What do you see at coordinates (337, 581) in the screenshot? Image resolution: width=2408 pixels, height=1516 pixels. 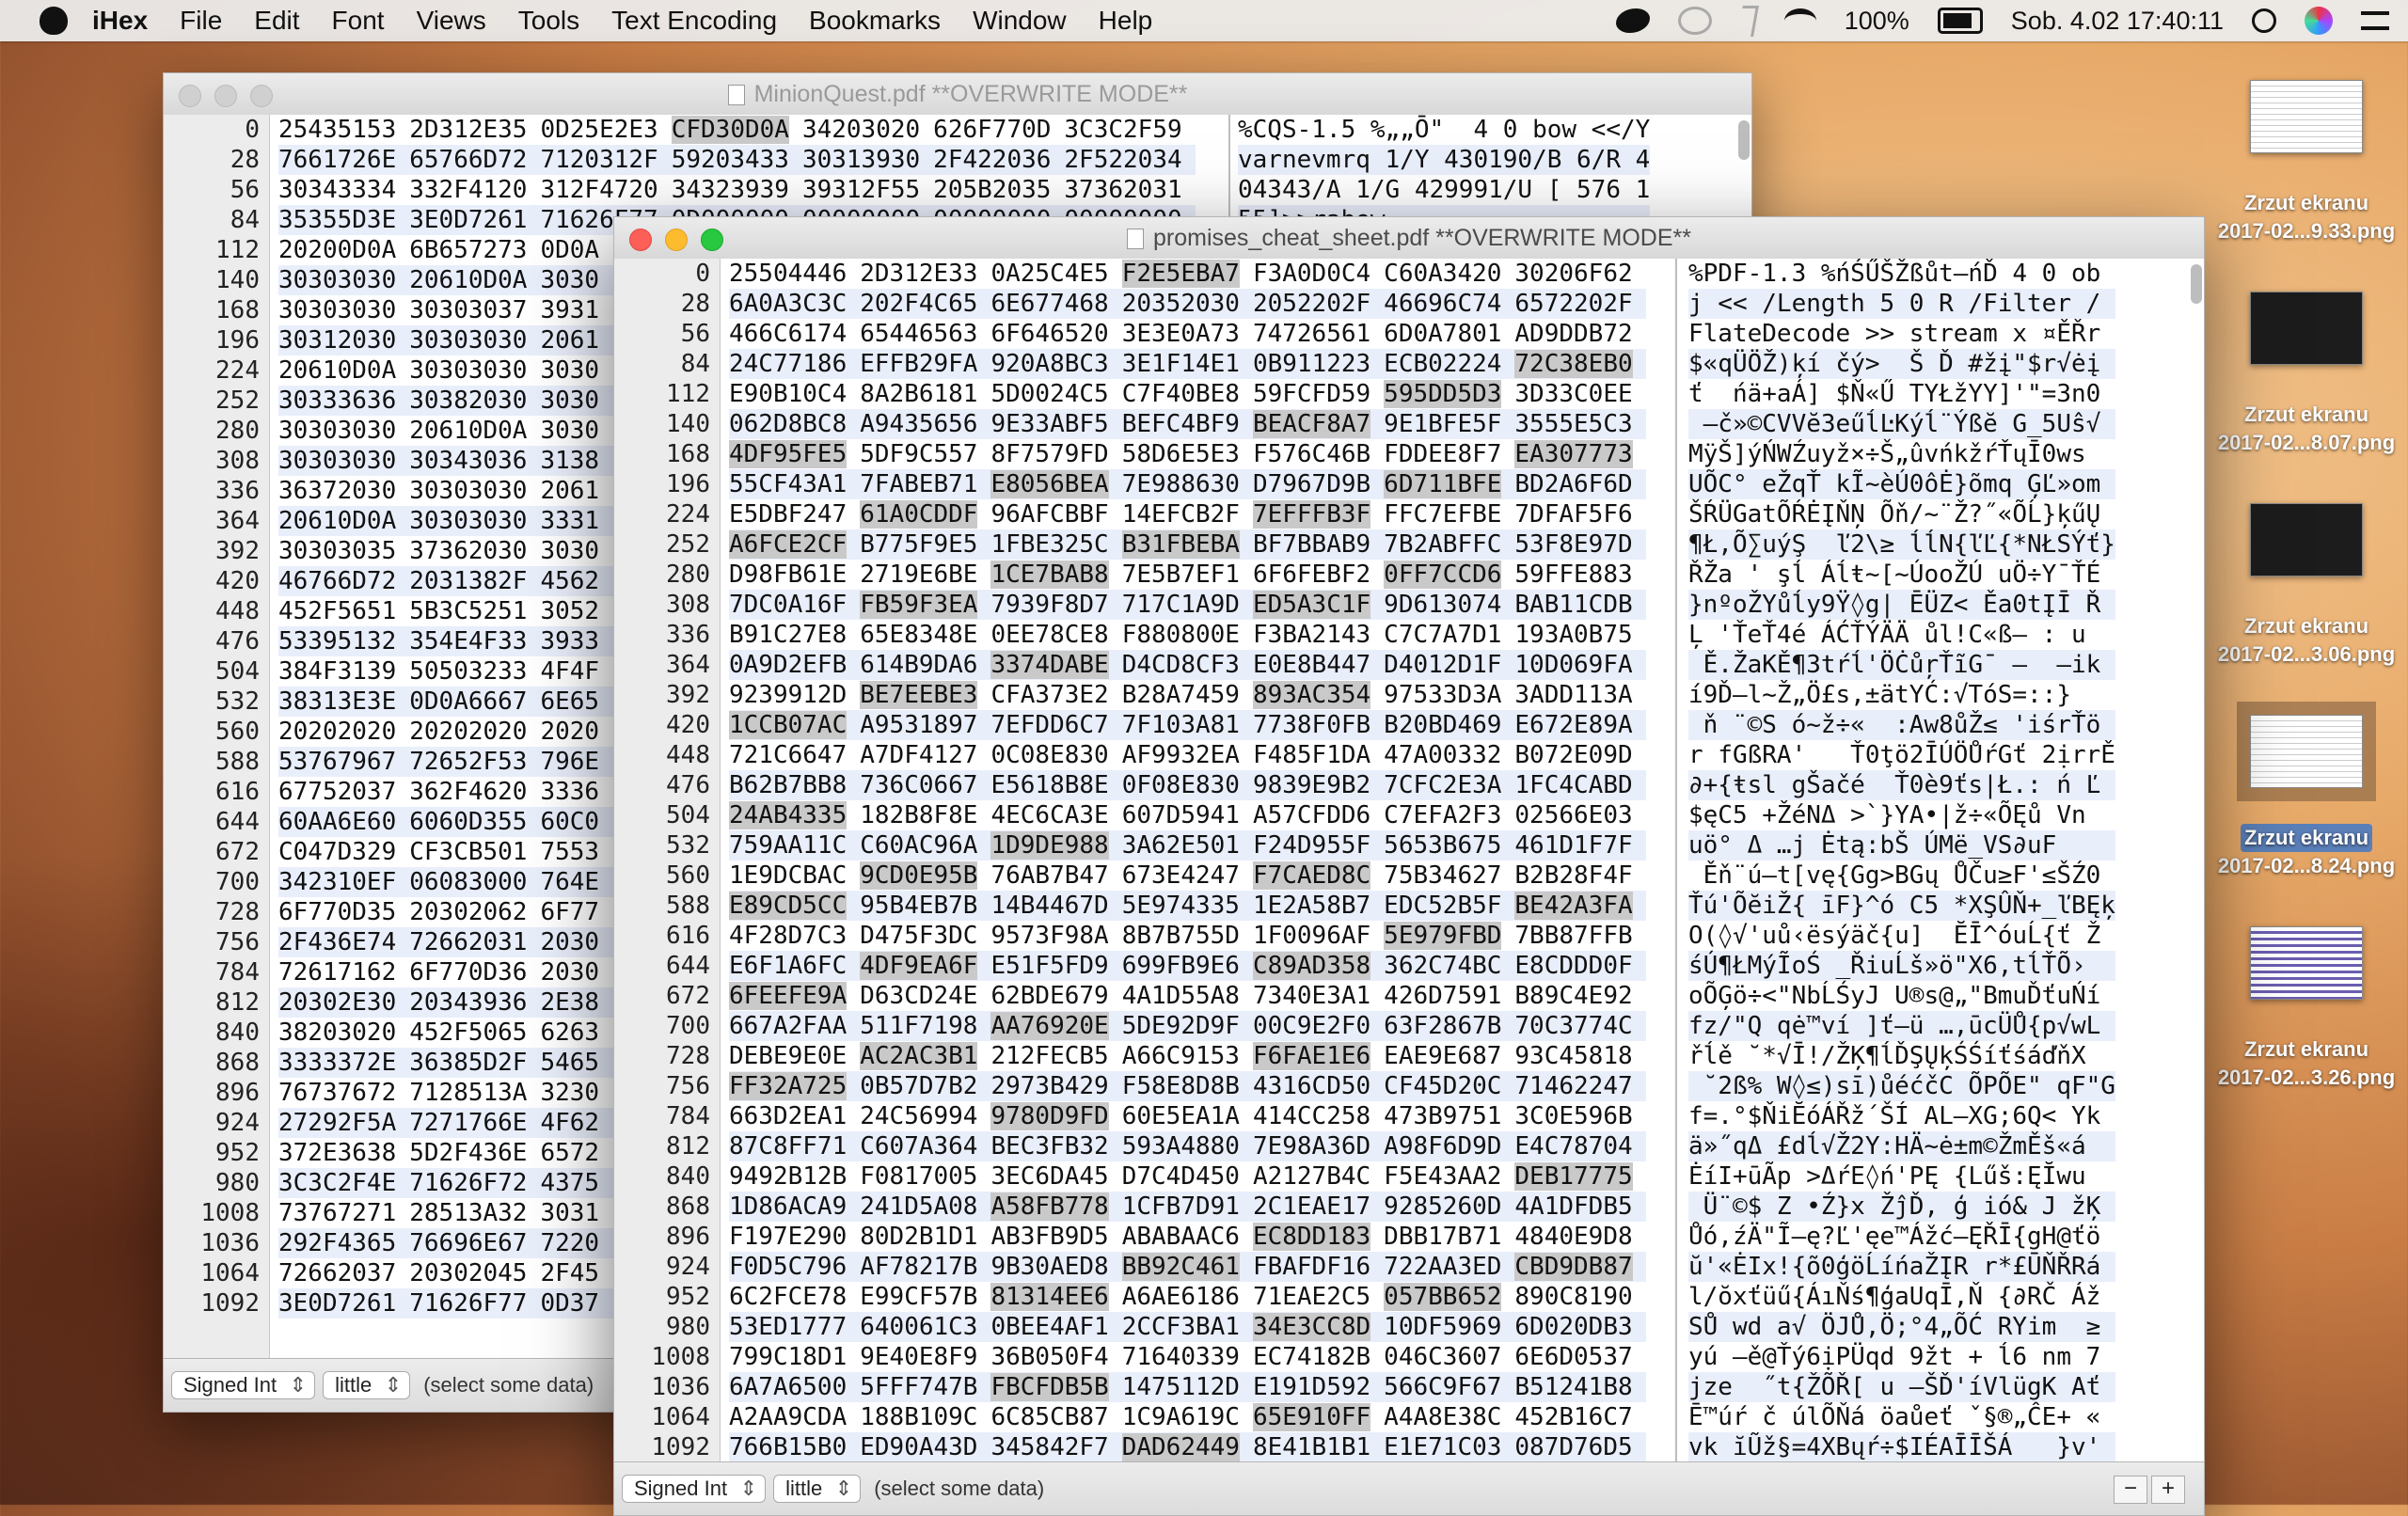 I see `hex-group: 46766D72` at bounding box center [337, 581].